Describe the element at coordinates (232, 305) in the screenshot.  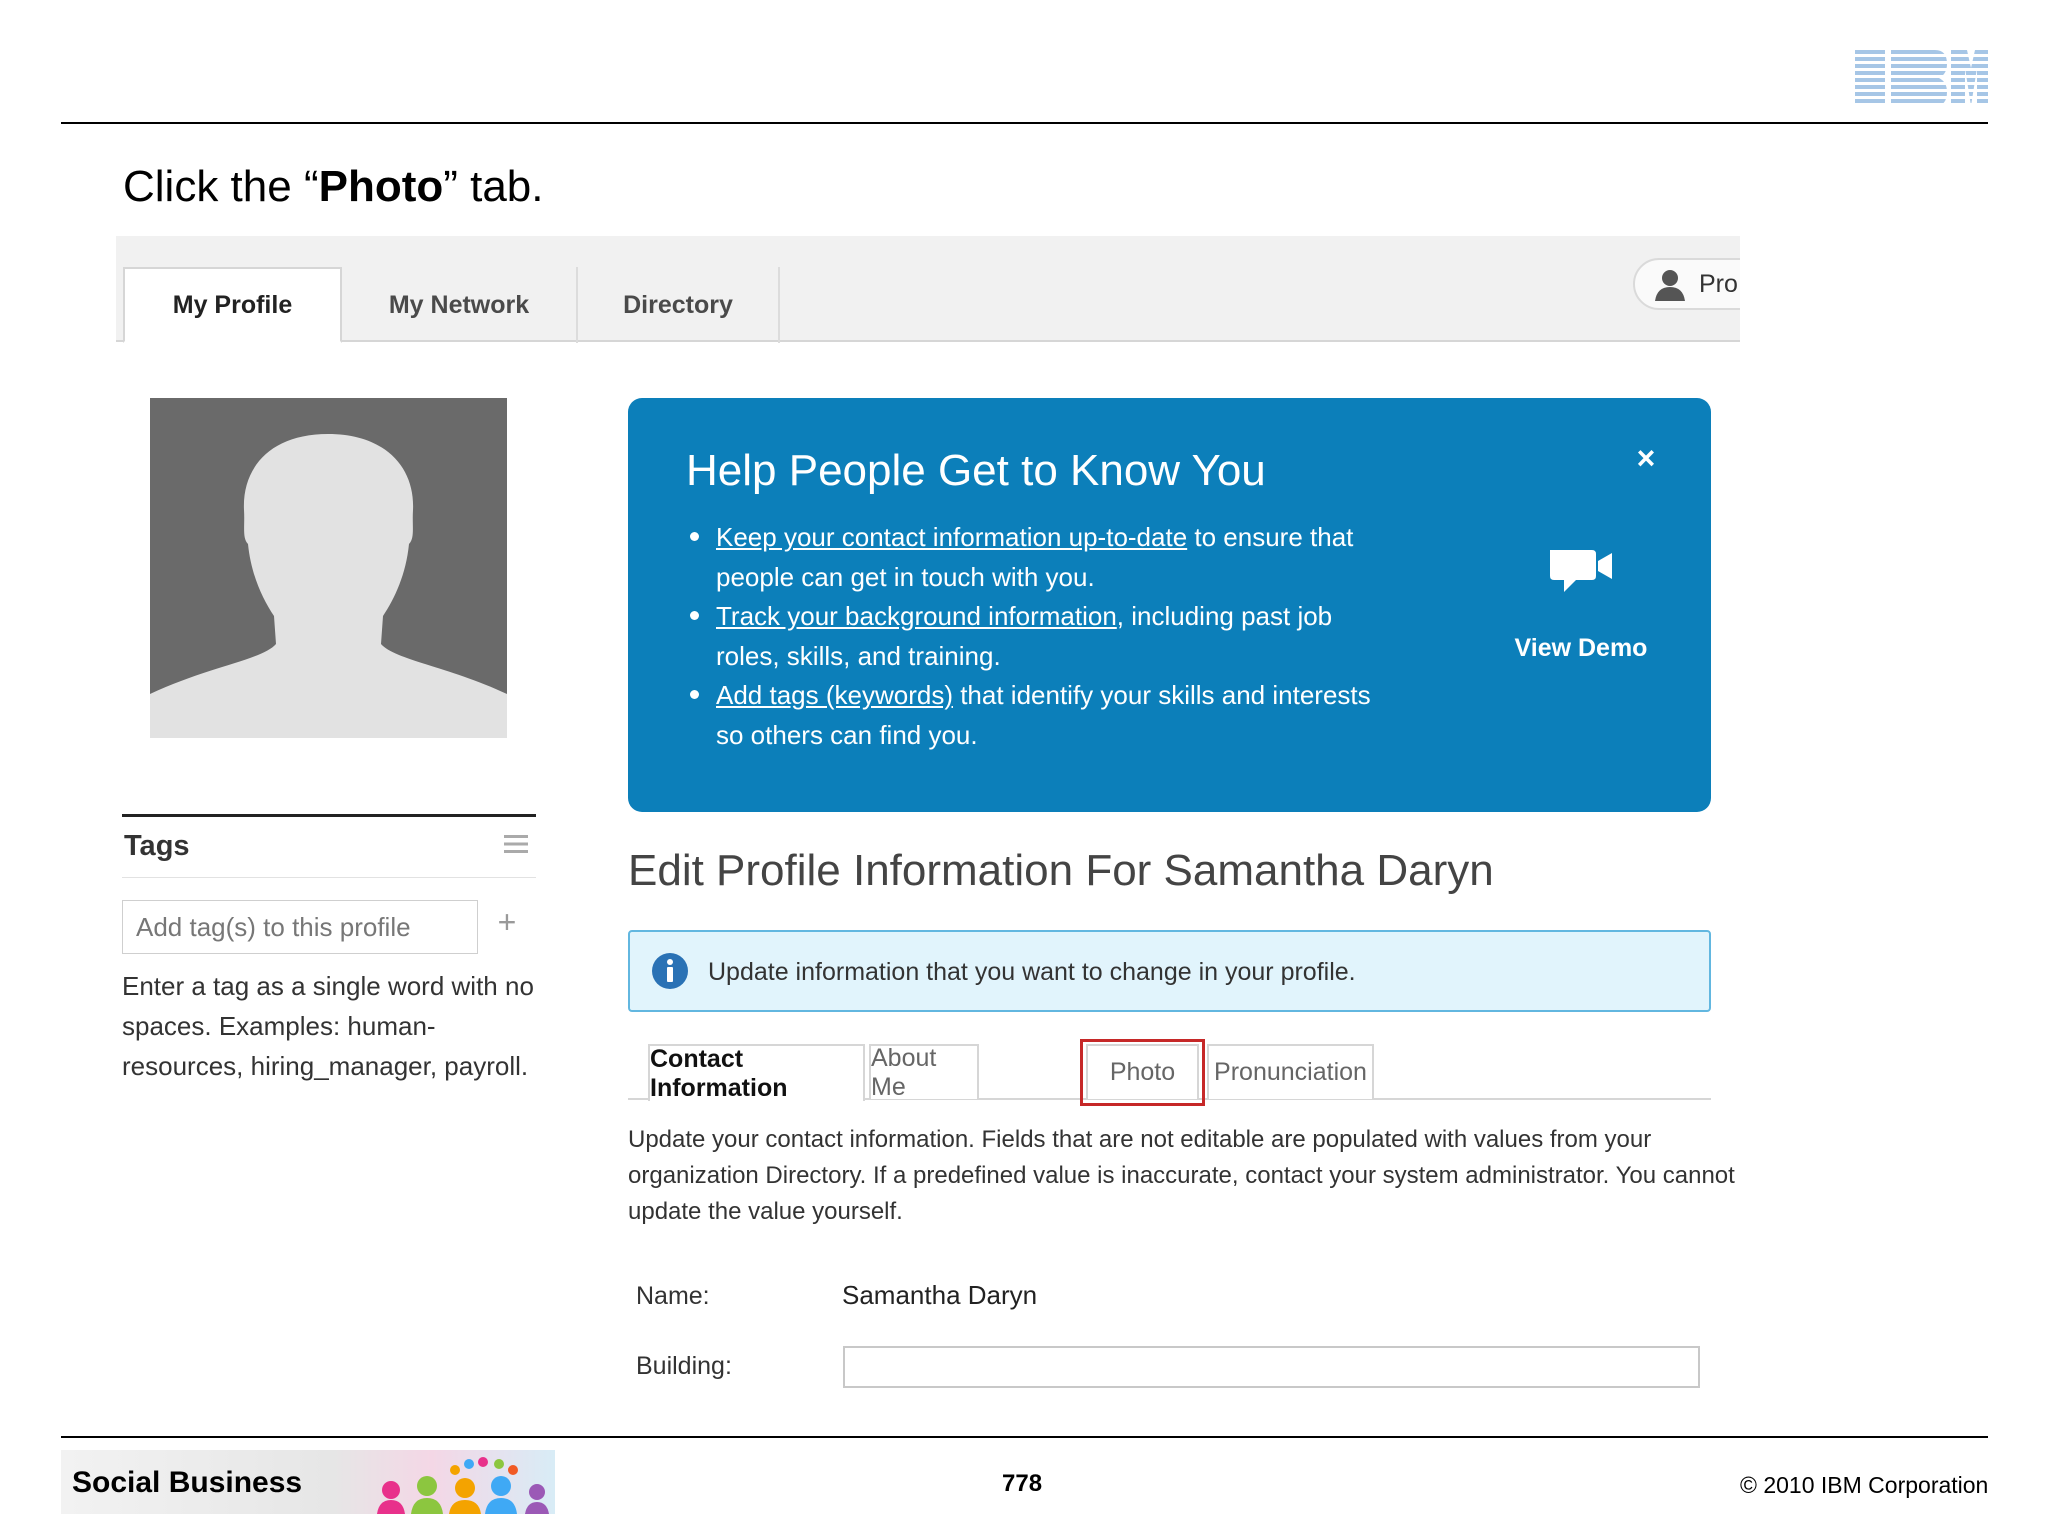
I see `nav-tab-my-profile: My Profile` at that location.